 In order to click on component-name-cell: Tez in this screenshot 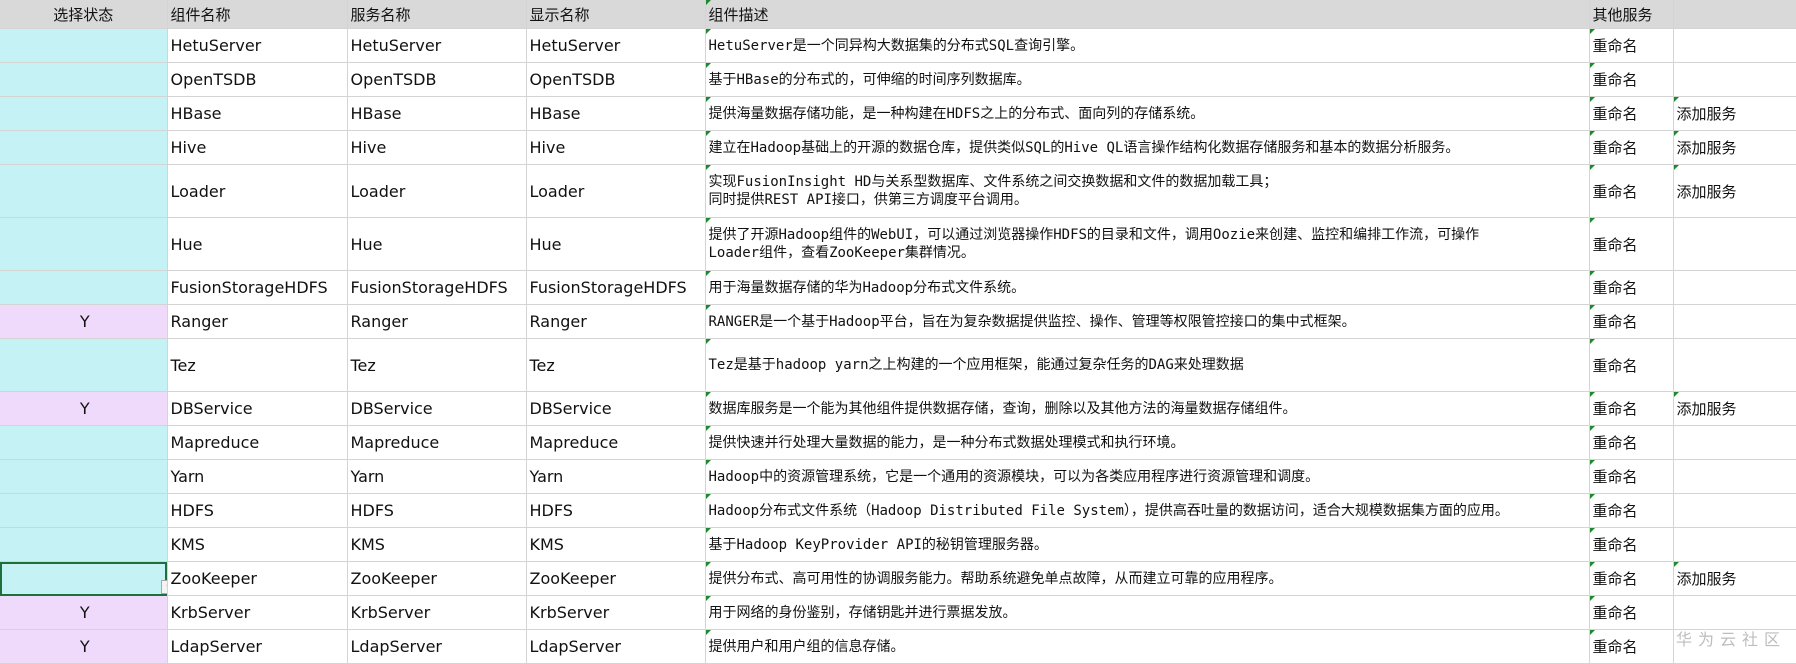, I will do `click(257, 365)`.